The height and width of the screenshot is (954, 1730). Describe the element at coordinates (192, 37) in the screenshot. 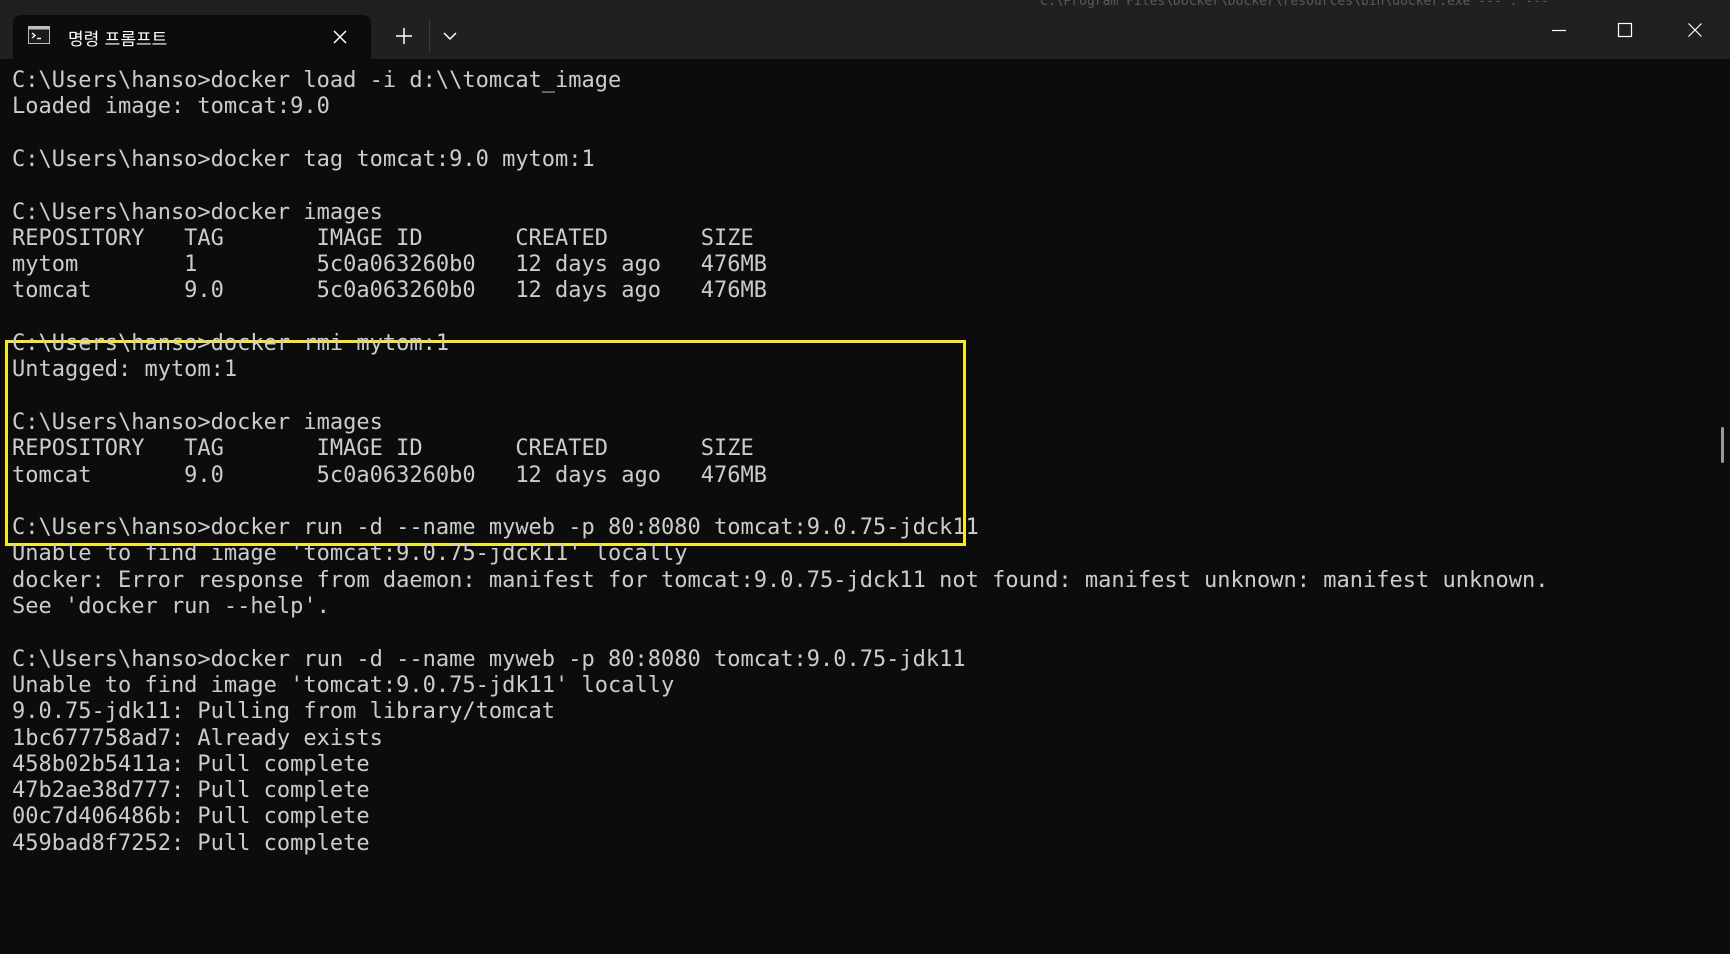

I see `tab-command-prompt: 명령 프롬프트` at that location.